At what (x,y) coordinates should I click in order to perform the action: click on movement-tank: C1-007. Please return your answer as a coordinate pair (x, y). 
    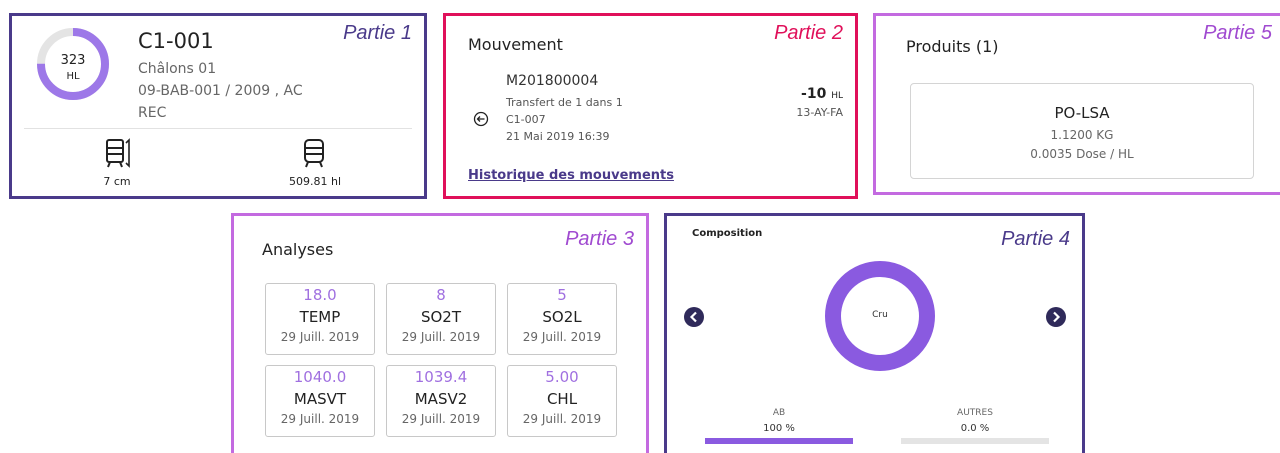
    Looking at the image, I should click on (526, 119).